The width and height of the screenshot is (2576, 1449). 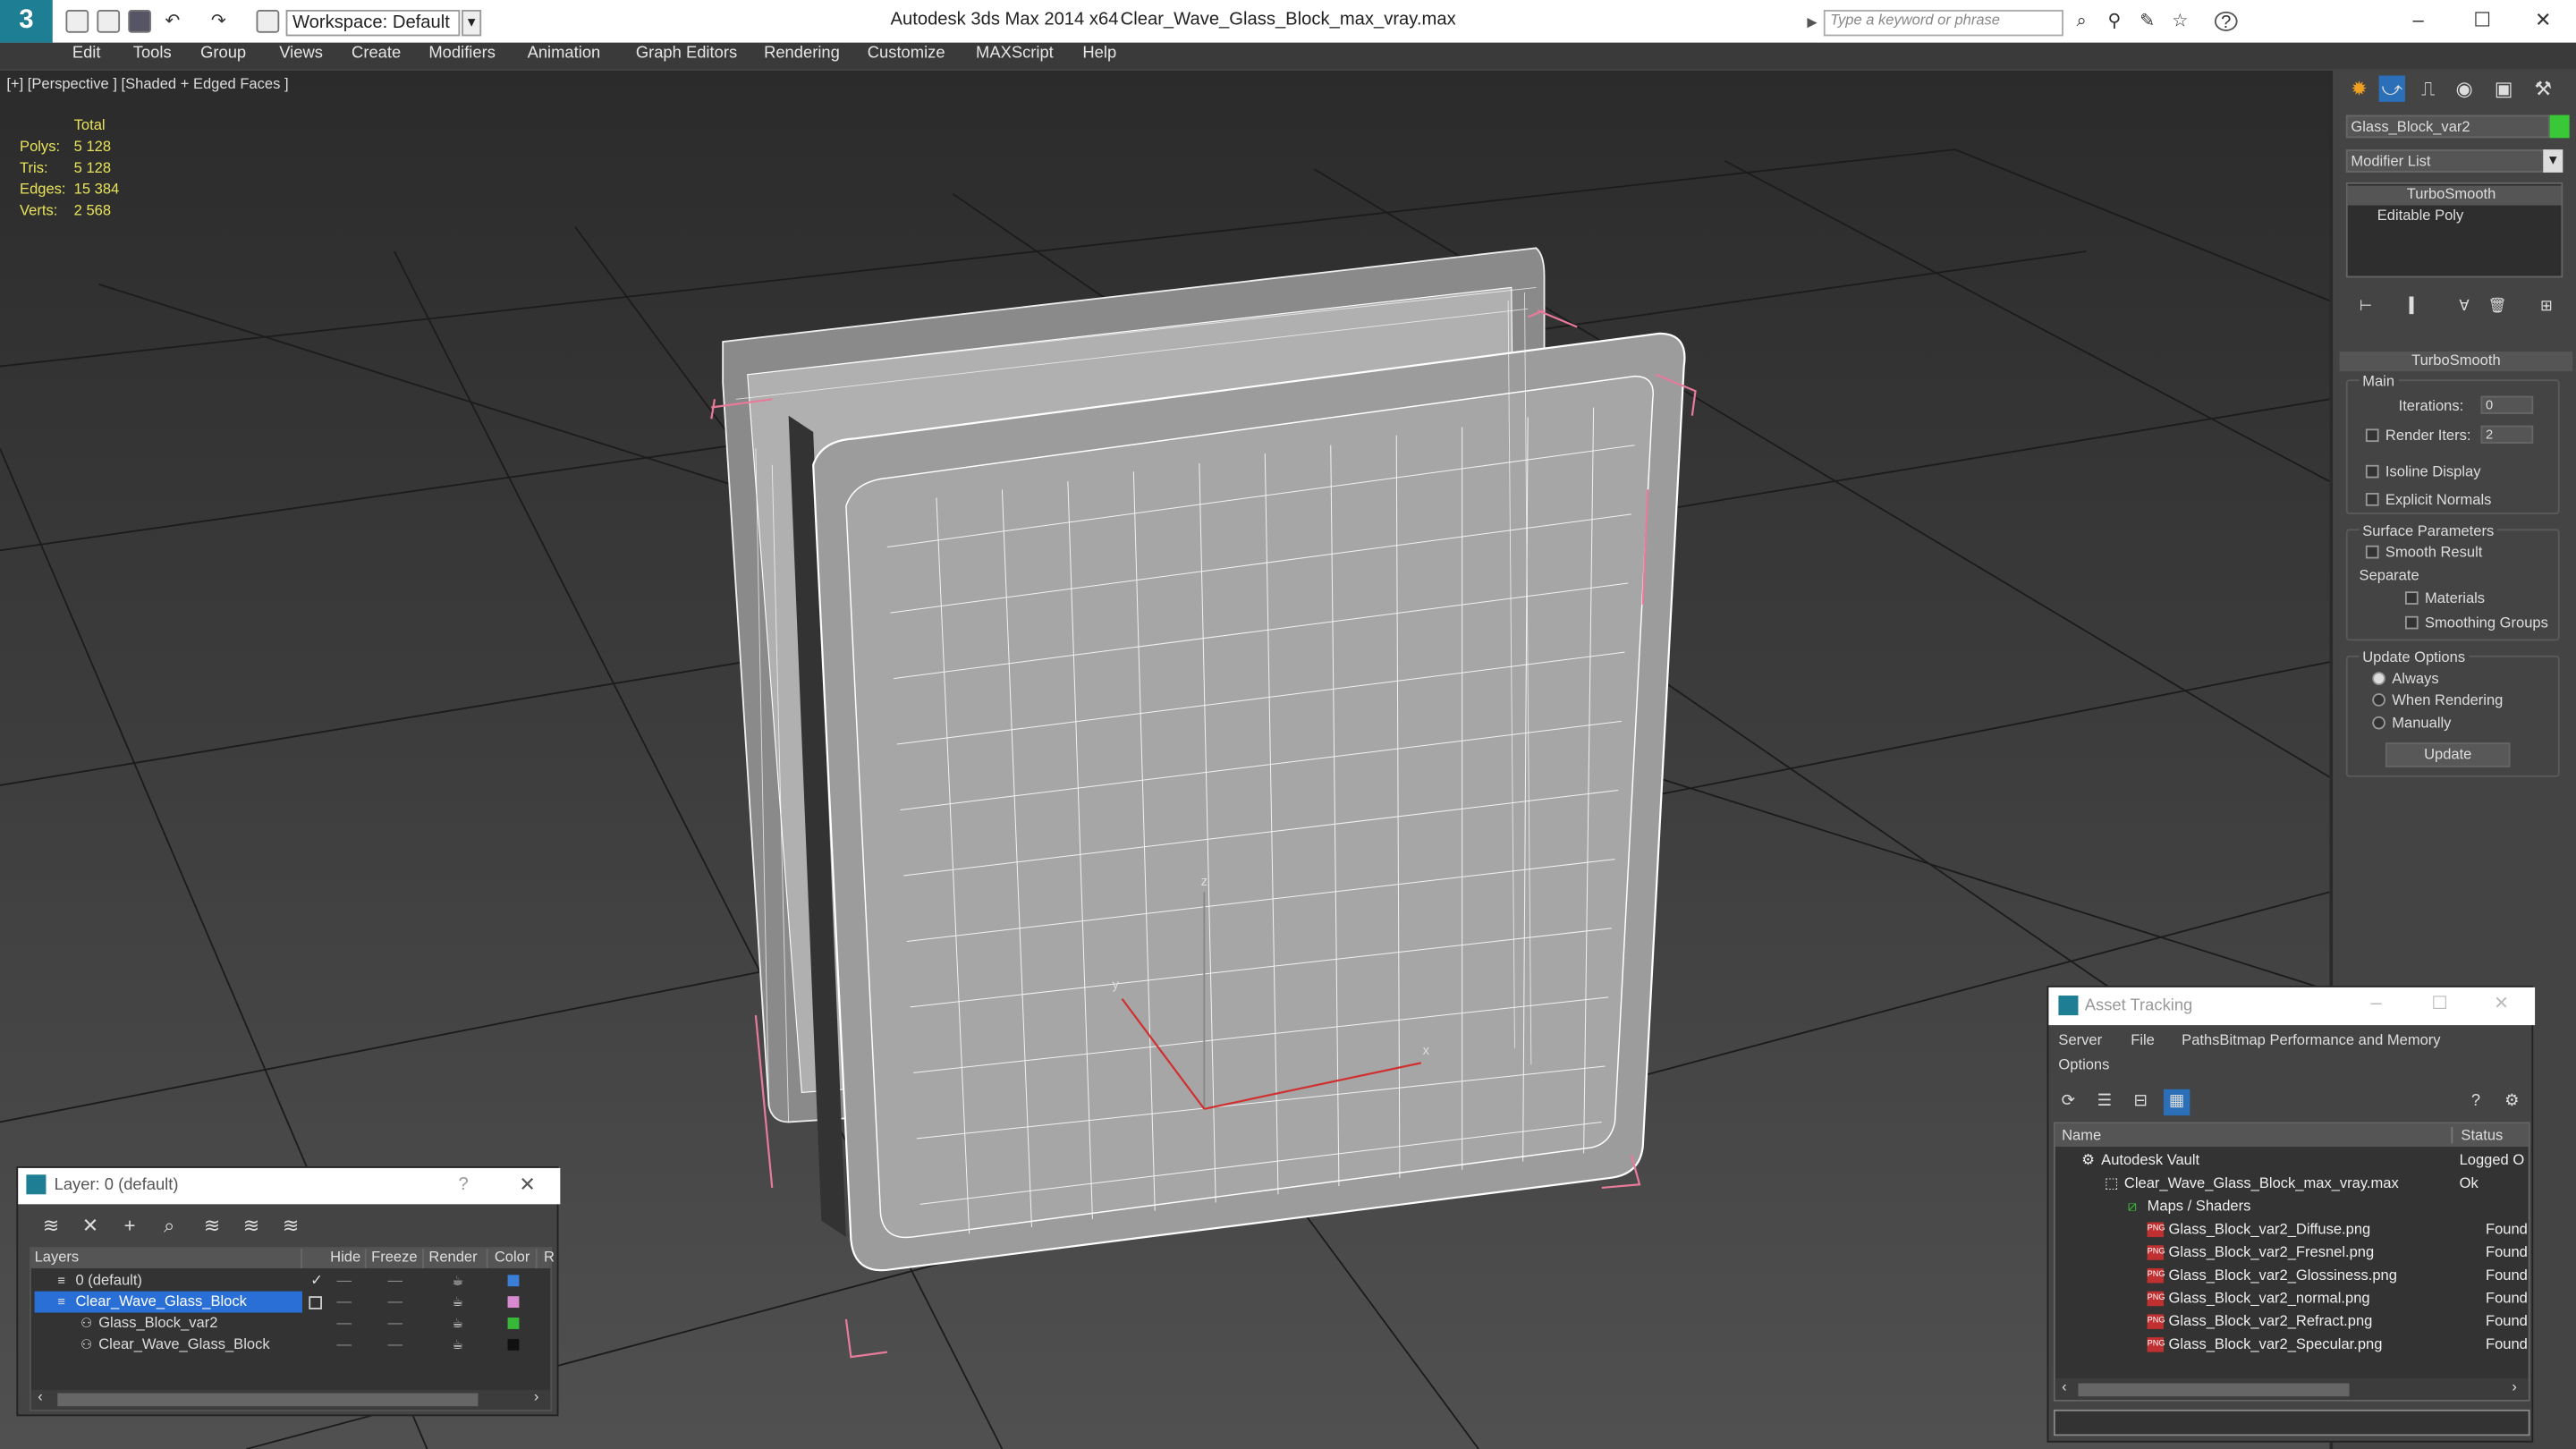 What do you see at coordinates (2292, 1252) in the screenshot?
I see `asset-row: PNG Glass_Block_var2_Fresnel.png Found` at bounding box center [2292, 1252].